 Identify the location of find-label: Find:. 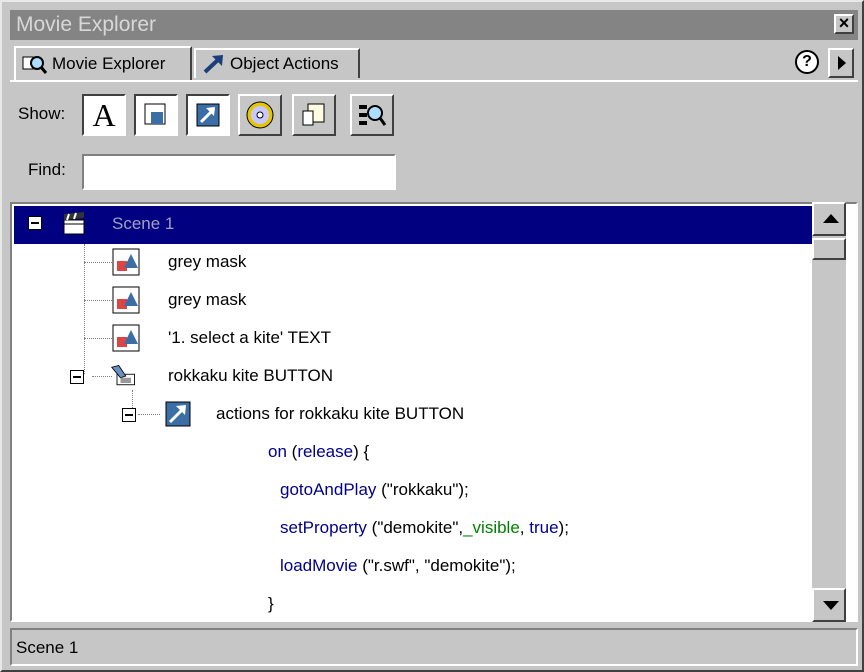
(47, 169).